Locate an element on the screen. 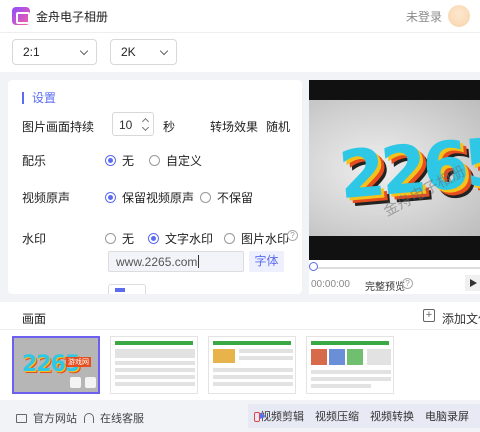 This screenshot has width=480, height=432. audio-option-drop-label: 不保留 is located at coordinates (235, 198).